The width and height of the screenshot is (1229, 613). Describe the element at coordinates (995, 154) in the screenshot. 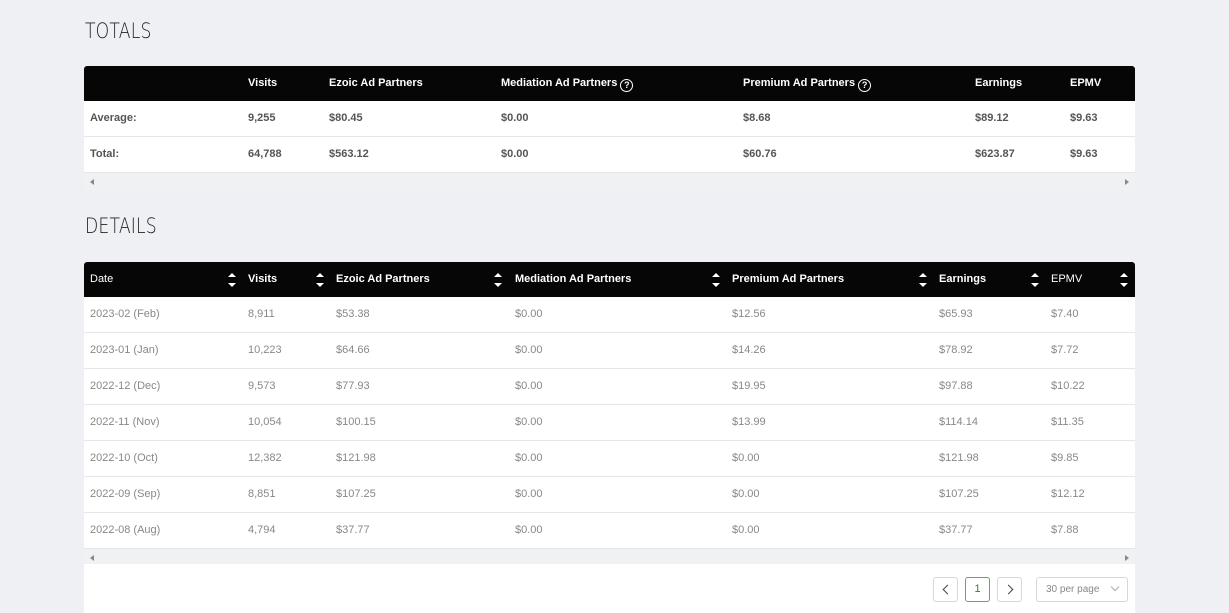

I see `cell-earnings: $623.87` at that location.